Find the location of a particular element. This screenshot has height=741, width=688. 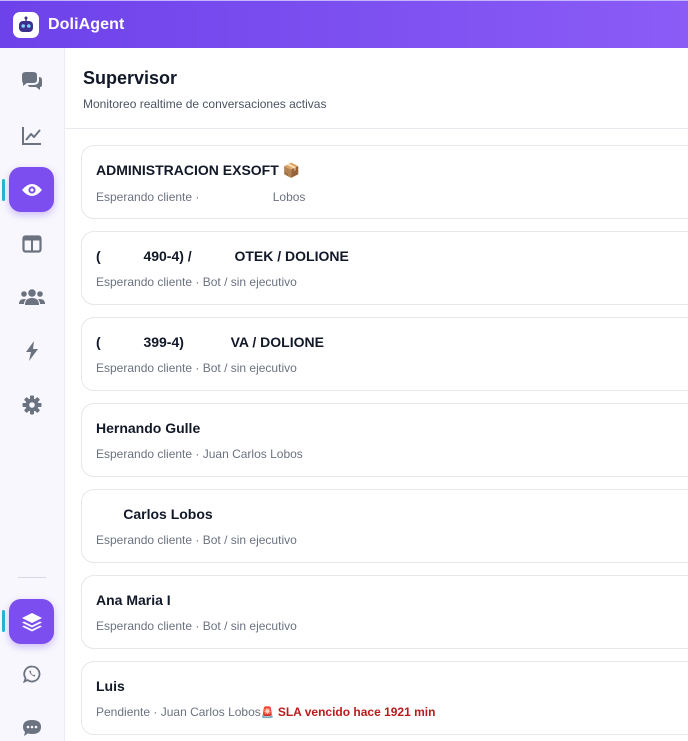

sidebar is located at coordinates (32, 394).